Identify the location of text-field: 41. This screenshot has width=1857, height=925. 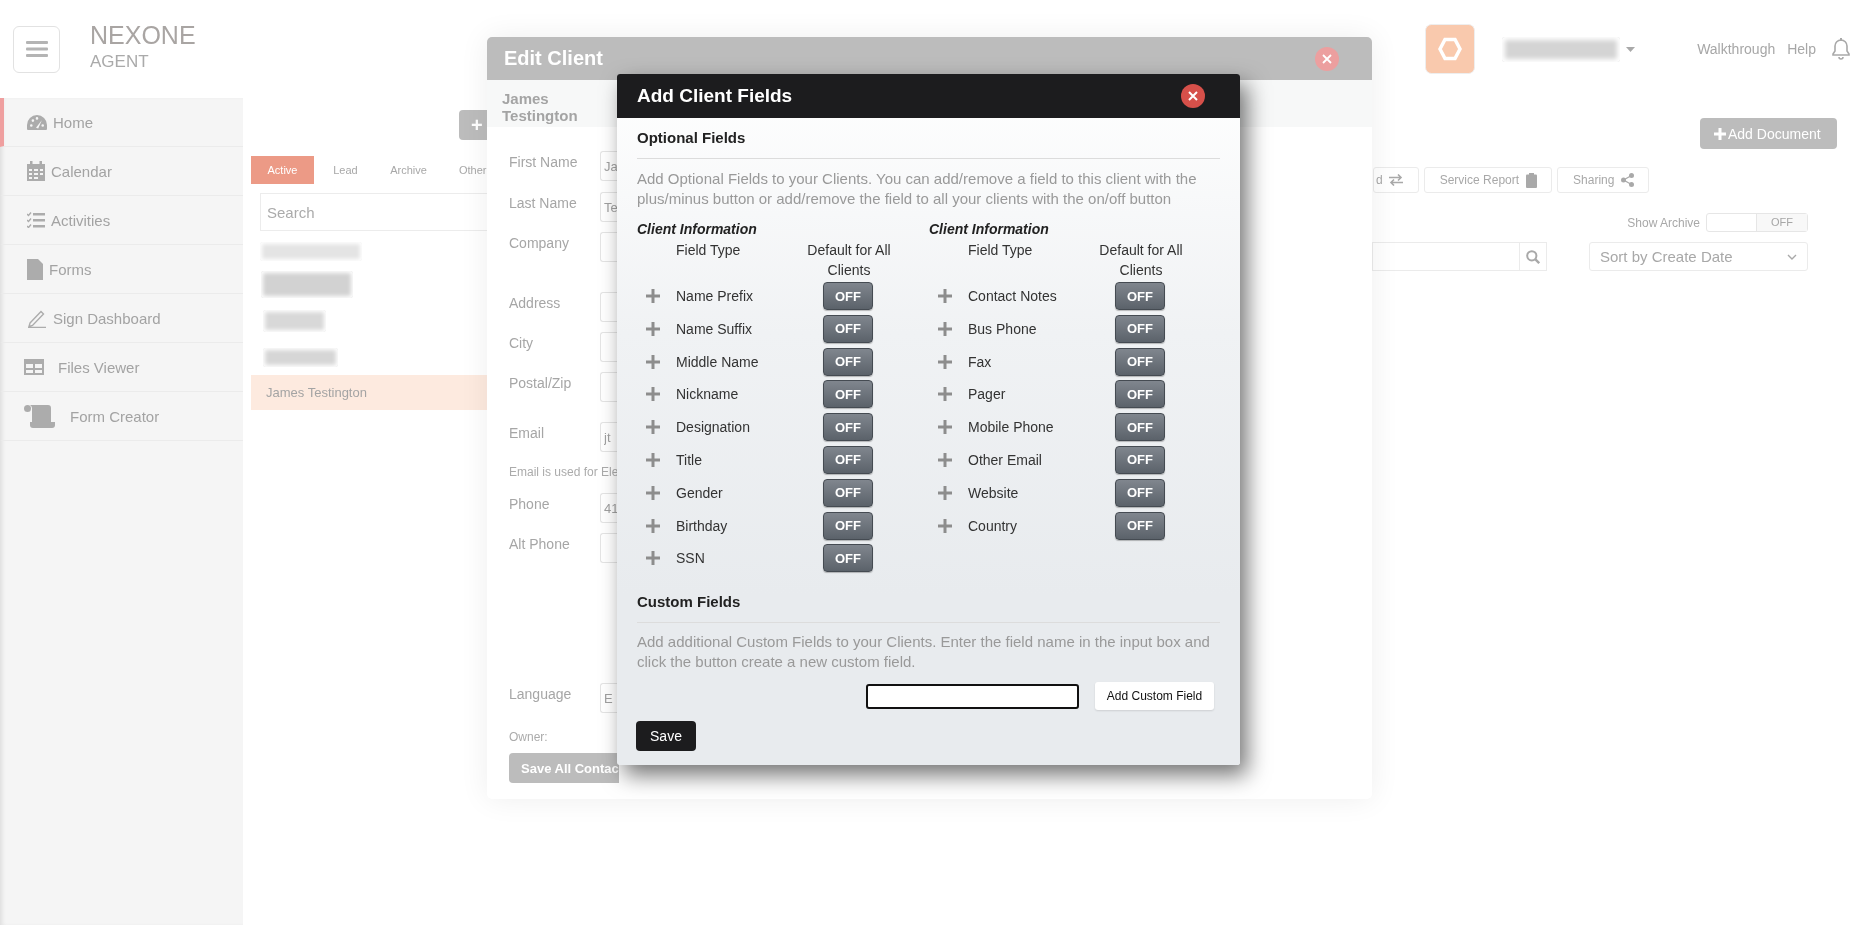
(610, 508).